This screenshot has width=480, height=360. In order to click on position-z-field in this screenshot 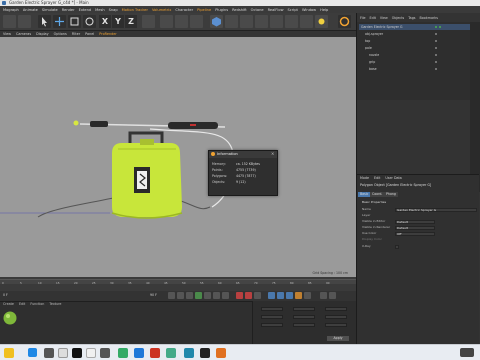, I will do `click(272, 325)`.